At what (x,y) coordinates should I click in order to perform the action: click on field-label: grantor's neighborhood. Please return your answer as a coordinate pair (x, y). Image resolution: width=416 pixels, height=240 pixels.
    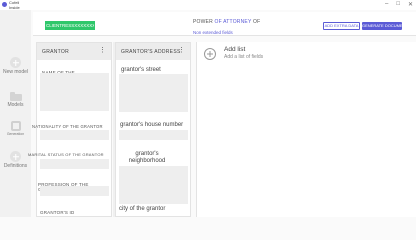
    Looking at the image, I should click on (147, 157).